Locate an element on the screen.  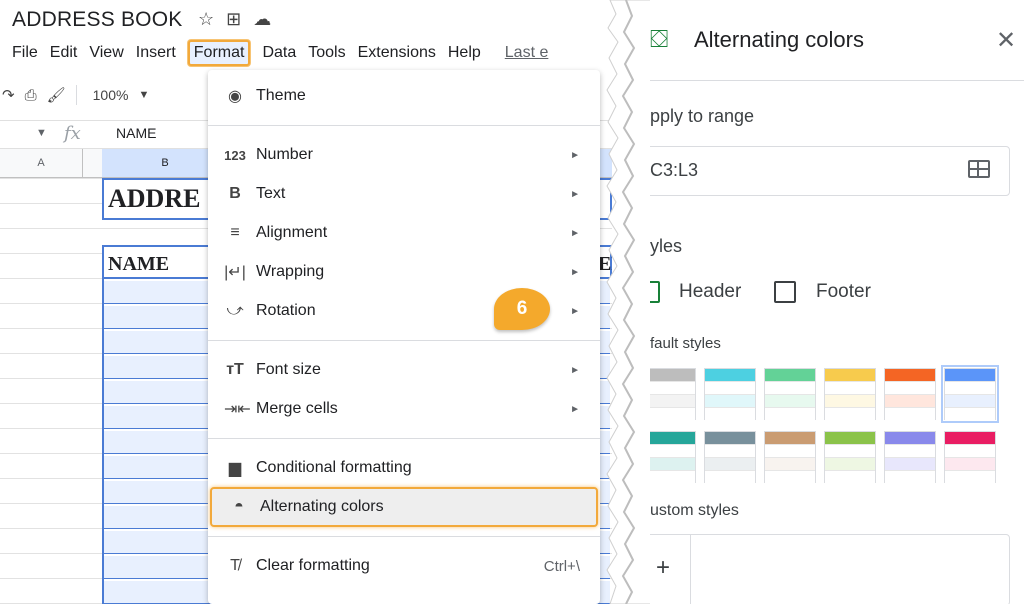
shortcut-text: Ctrl+\ is located at coordinates (561, 566).